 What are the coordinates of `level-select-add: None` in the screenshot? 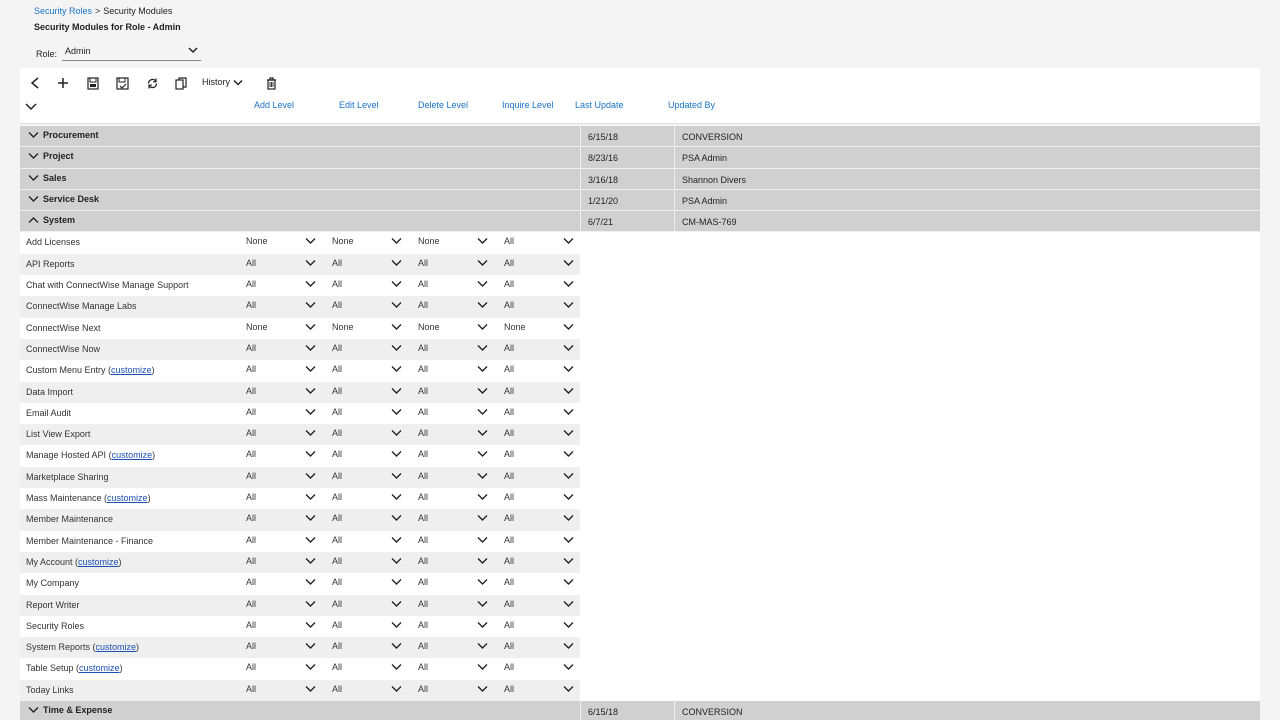 It's located at (281, 242).